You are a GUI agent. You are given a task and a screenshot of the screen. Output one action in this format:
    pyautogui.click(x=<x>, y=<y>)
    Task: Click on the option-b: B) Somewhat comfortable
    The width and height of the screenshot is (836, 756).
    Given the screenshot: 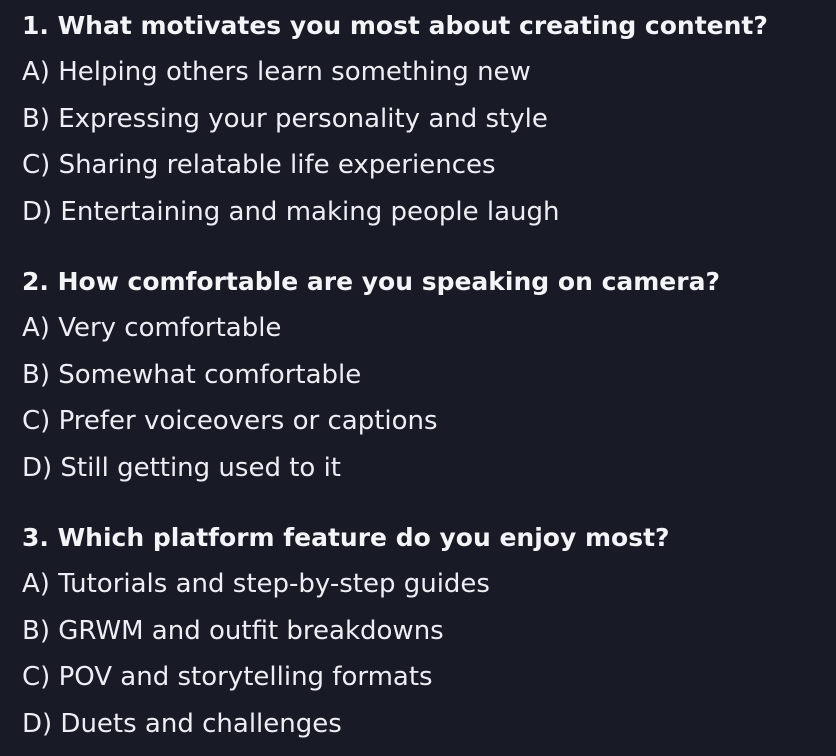 What is the action you would take?
    pyautogui.click(x=371, y=375)
    